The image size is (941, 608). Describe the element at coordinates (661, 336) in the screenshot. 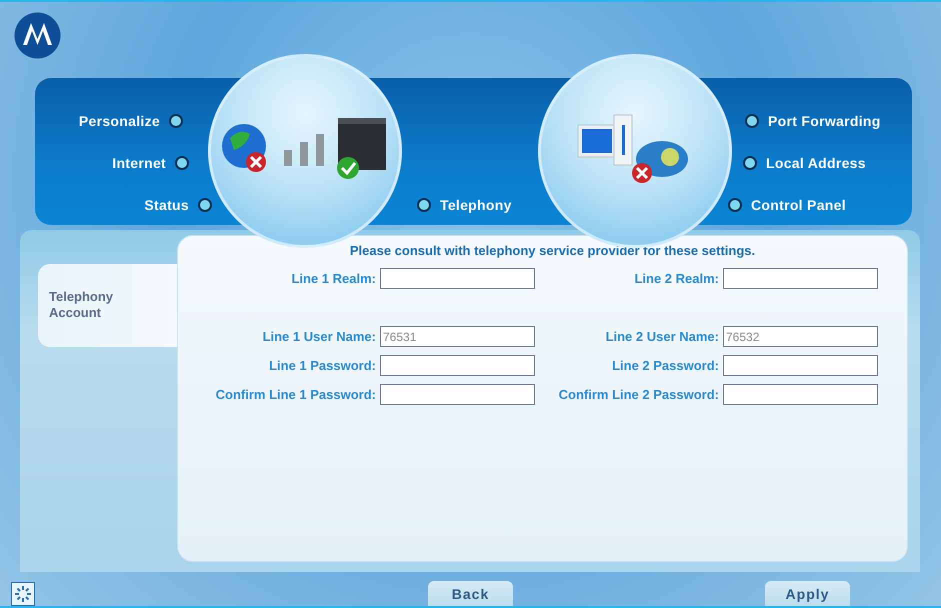

I see `field-label: Line 2 User Name:` at that location.